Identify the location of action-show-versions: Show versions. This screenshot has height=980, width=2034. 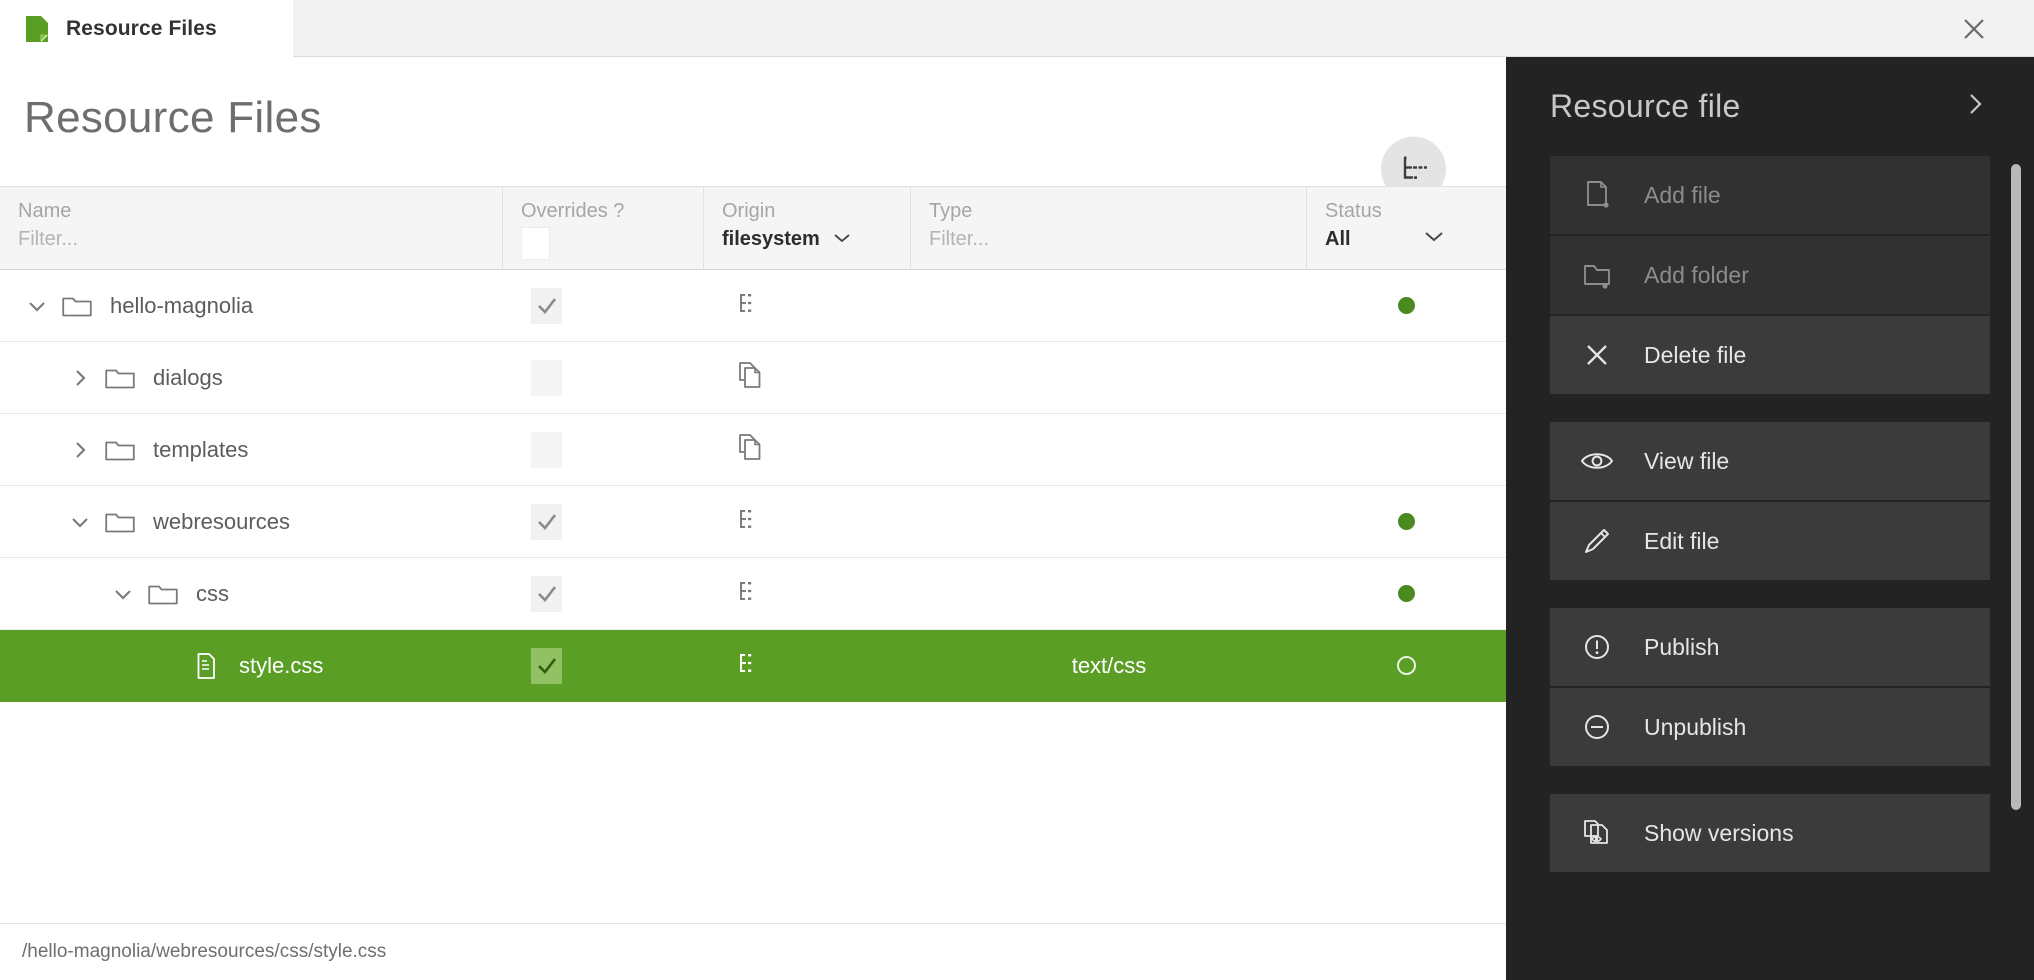
(1770, 833).